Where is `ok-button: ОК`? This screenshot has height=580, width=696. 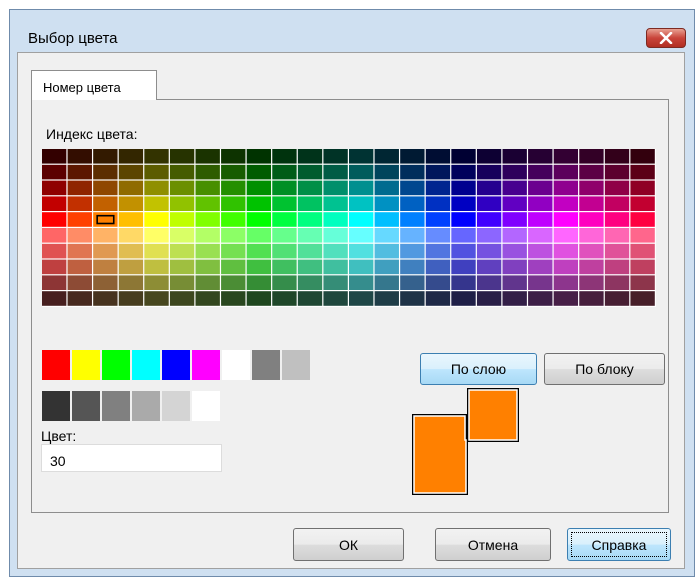
ok-button: ОК is located at coordinates (348, 544).